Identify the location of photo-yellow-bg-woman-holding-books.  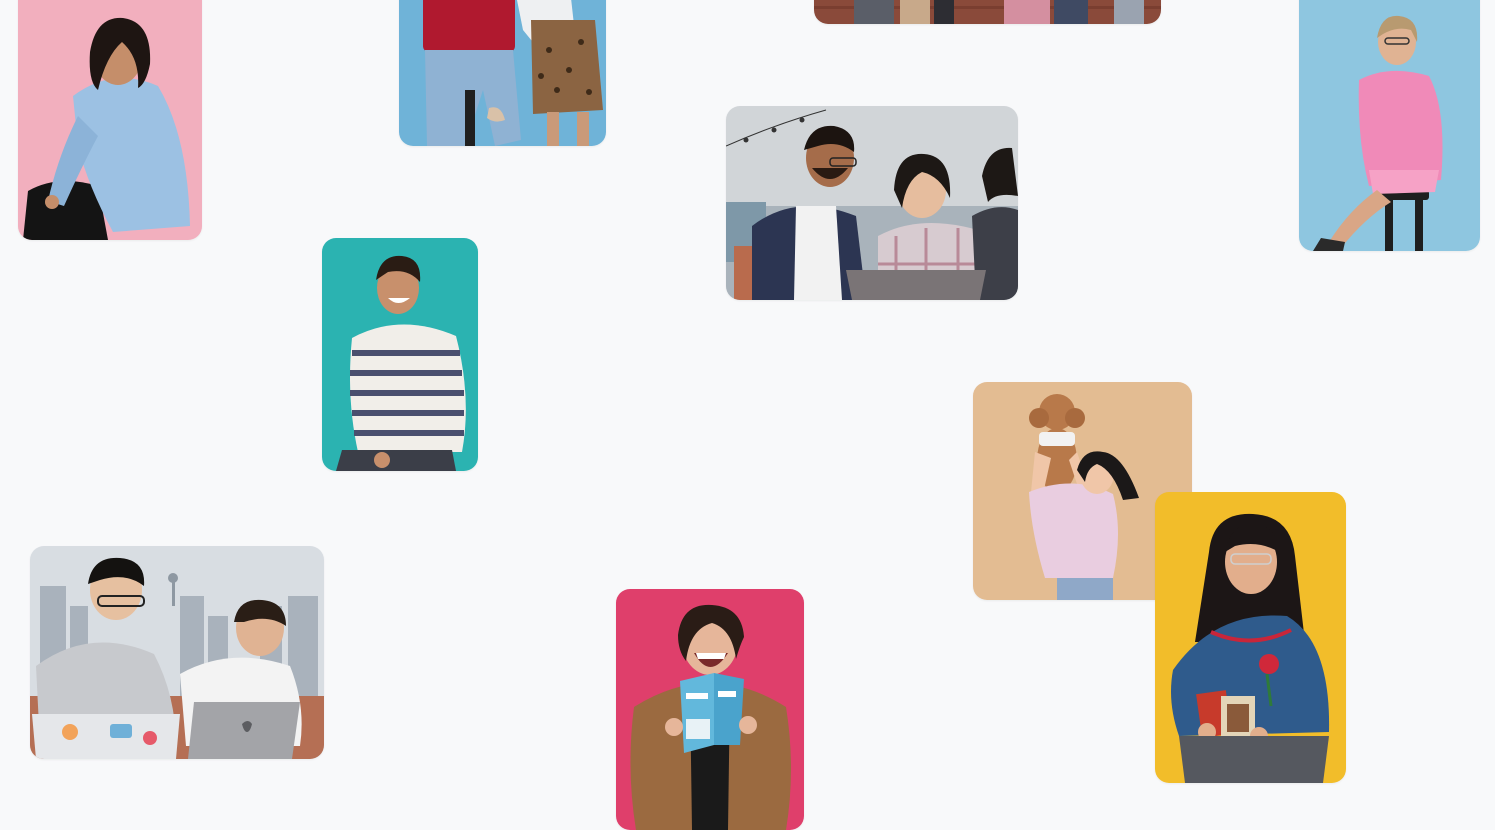
(1250, 637).